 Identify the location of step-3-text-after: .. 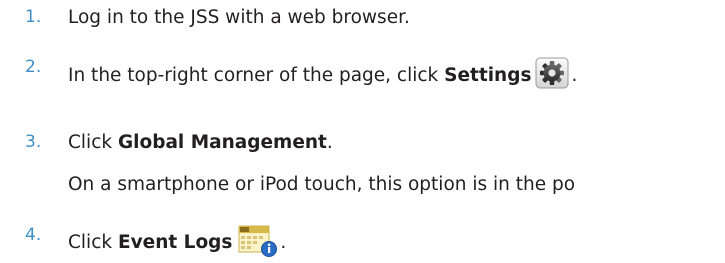
(329, 142).